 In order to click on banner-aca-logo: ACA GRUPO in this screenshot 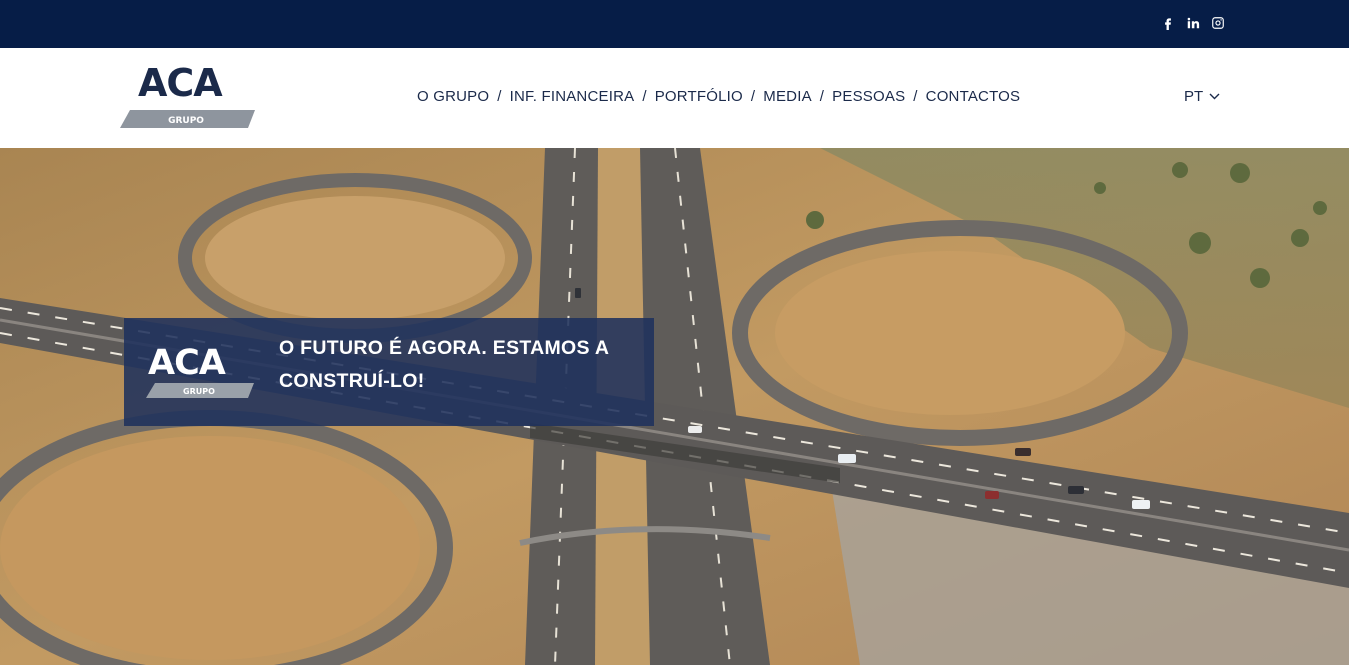, I will do `click(200, 370)`.